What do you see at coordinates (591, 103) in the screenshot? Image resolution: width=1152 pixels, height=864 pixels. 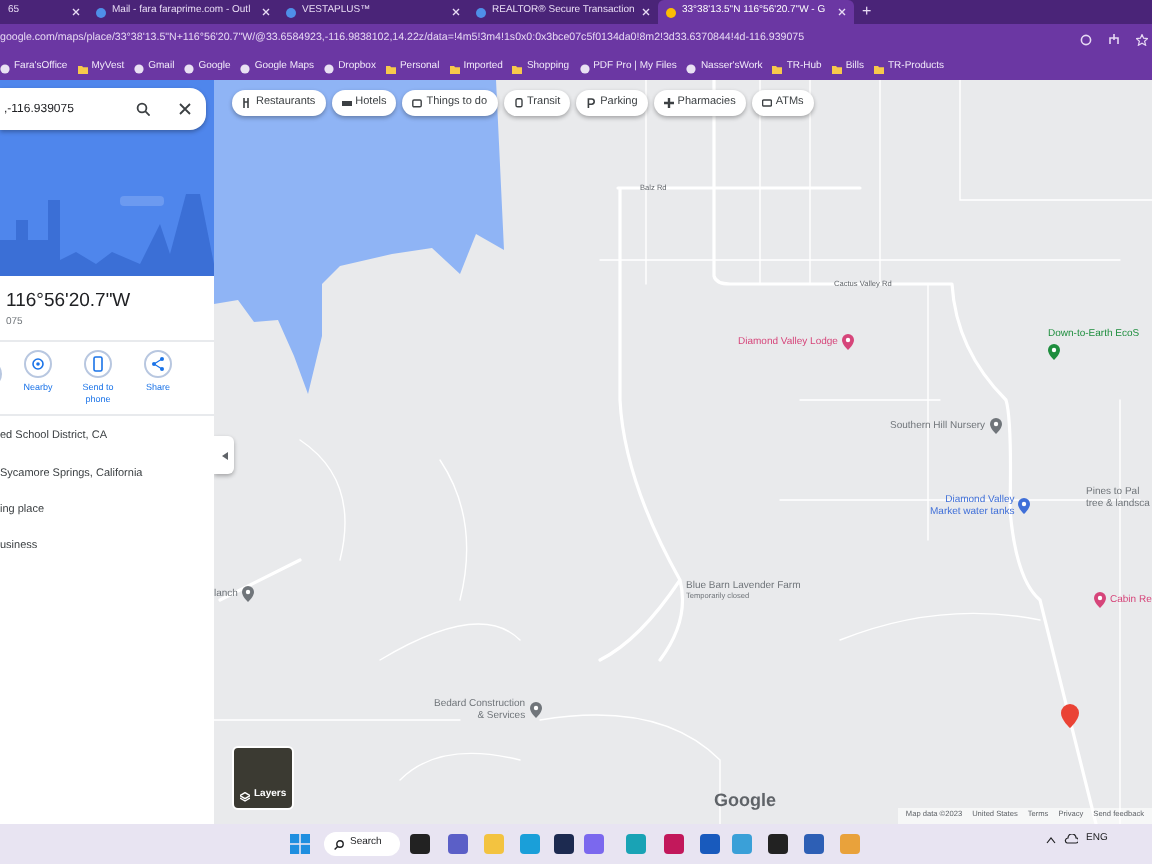 I see `parking-icon` at bounding box center [591, 103].